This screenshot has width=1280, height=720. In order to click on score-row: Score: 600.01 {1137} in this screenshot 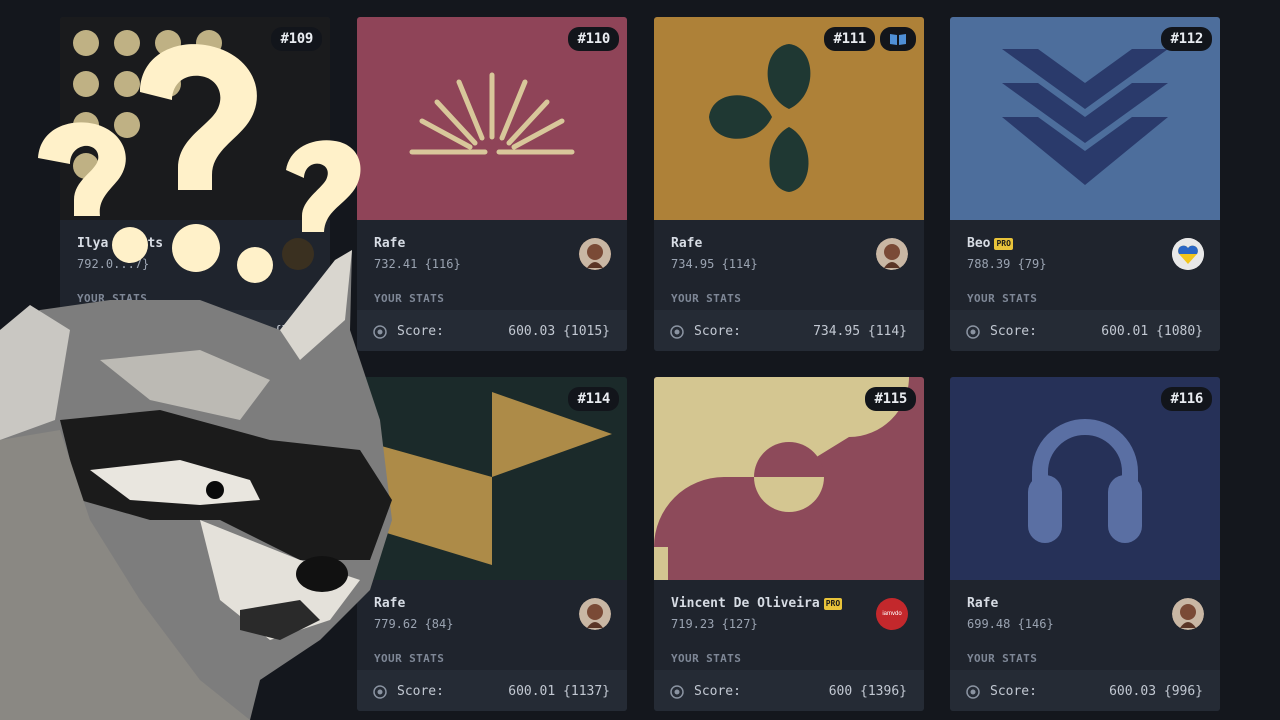, I will do `click(492, 690)`.